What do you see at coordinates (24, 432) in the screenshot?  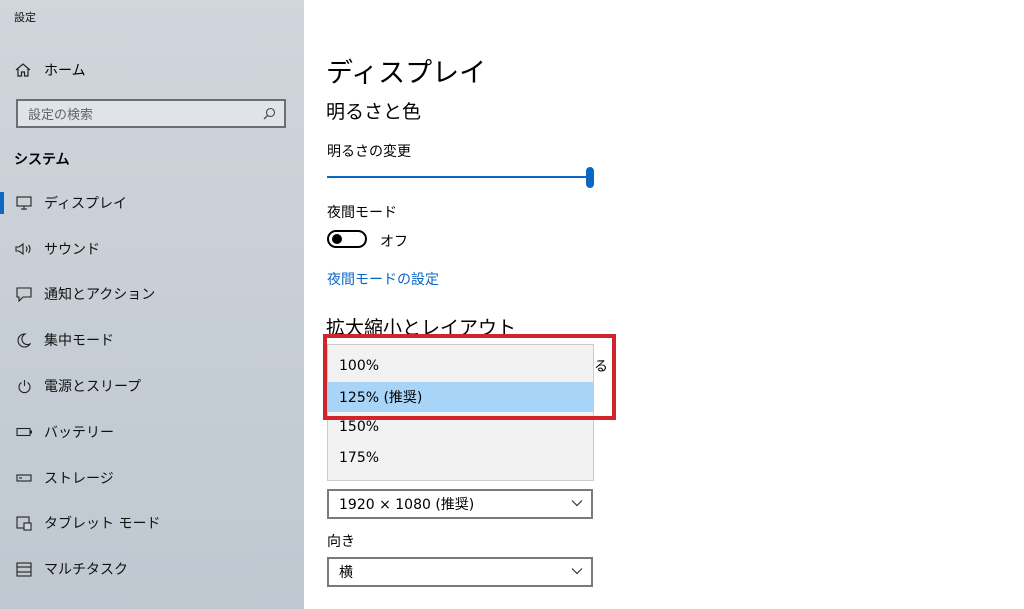 I see `battery-icon` at bounding box center [24, 432].